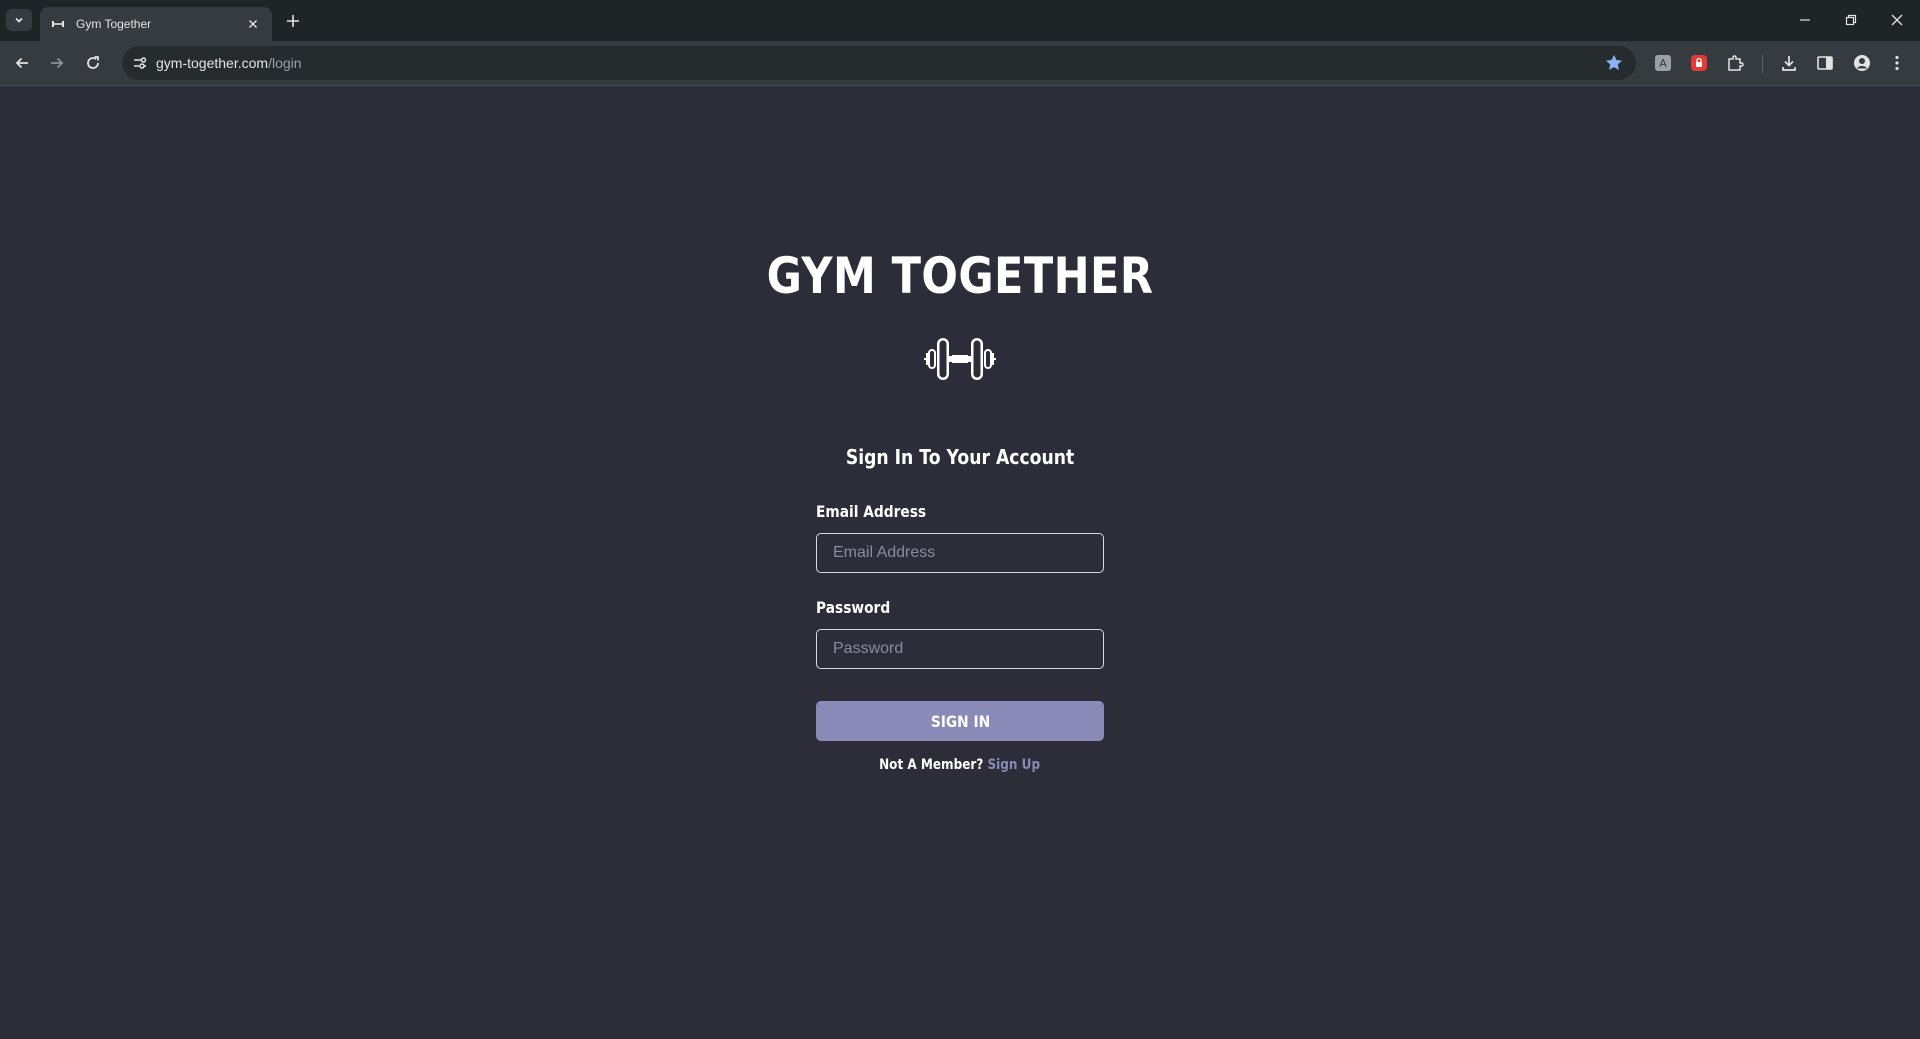 The height and width of the screenshot is (1039, 1920). I want to click on back-button, so click(22, 63).